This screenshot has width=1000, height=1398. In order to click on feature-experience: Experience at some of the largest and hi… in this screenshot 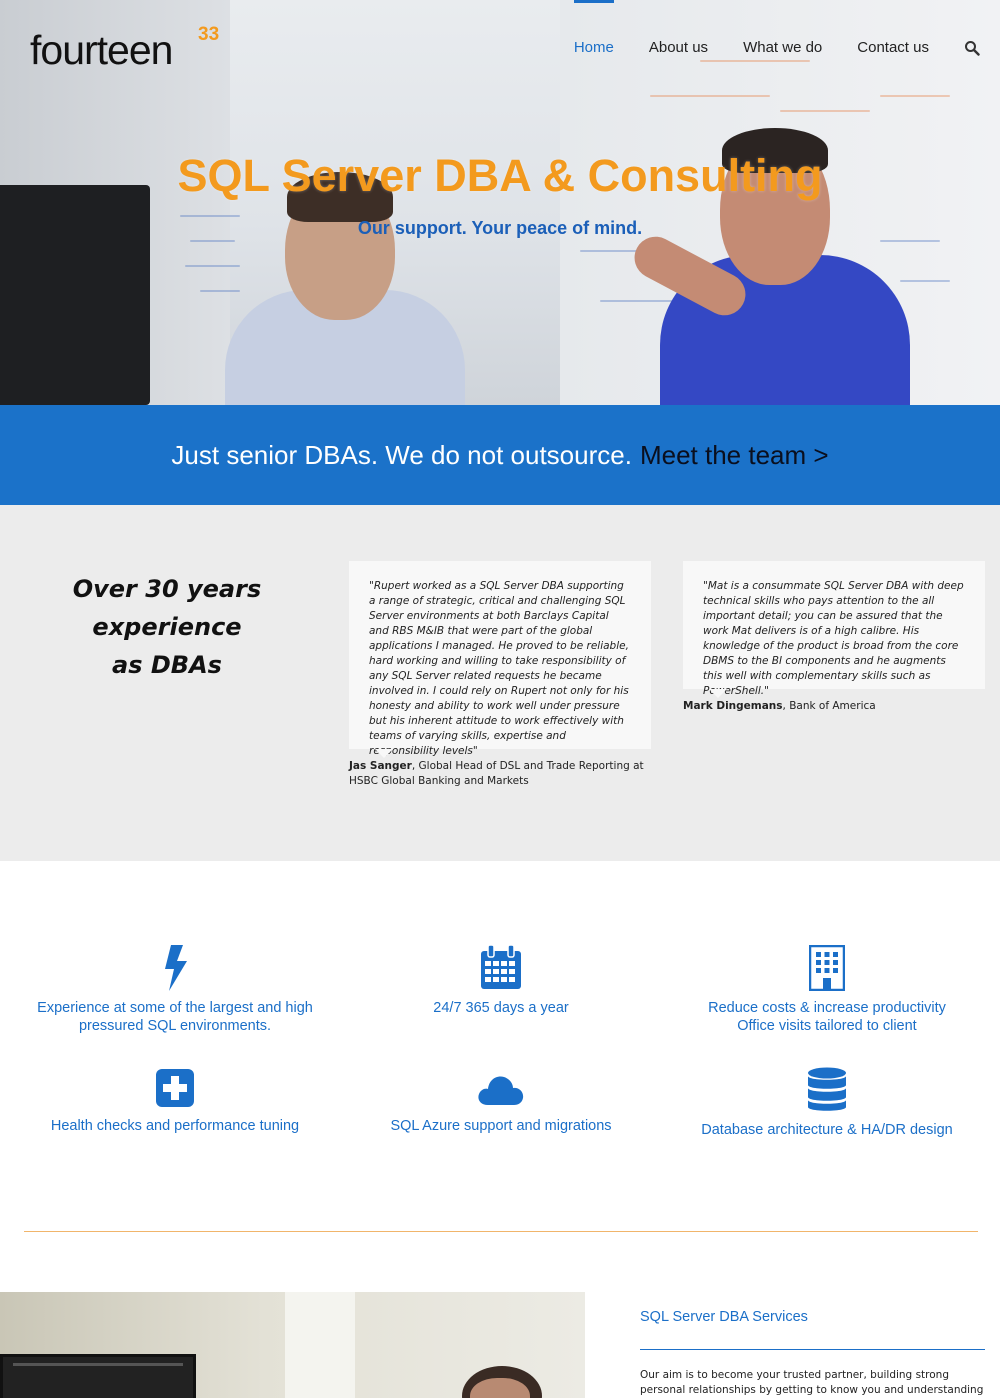, I will do `click(175, 990)`.